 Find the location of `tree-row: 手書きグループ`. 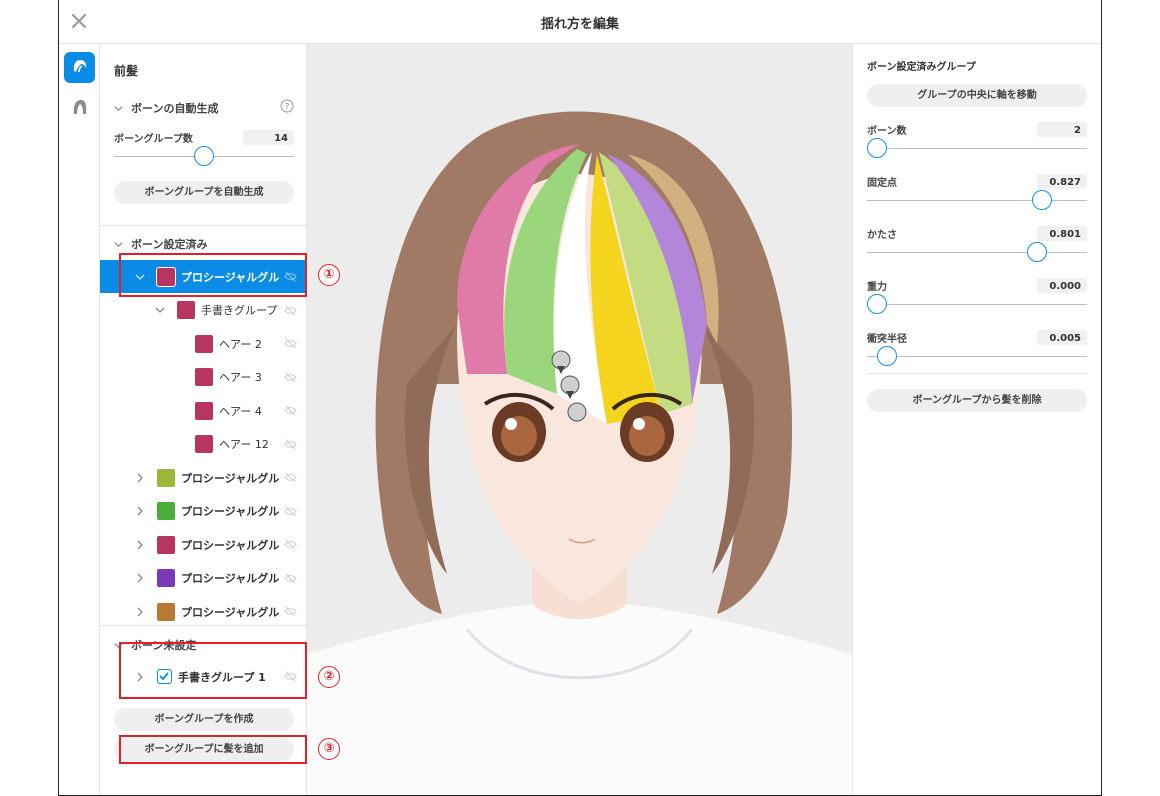

tree-row: 手書きグループ is located at coordinates (203, 310).